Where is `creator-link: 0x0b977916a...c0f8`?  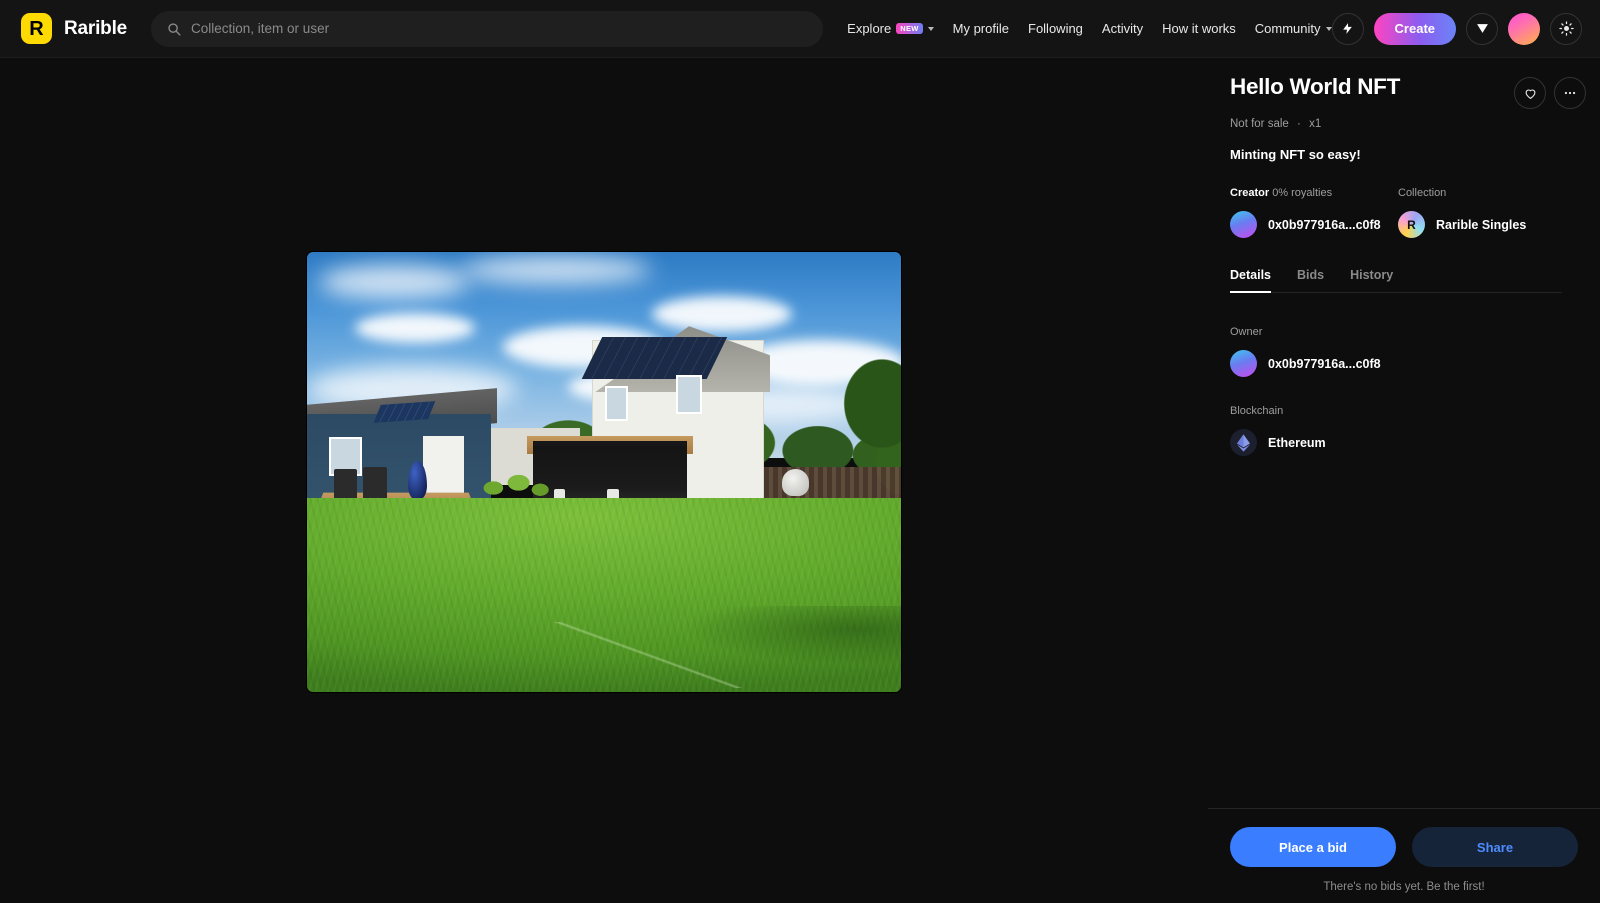 creator-link: 0x0b977916a...c0f8 is located at coordinates (1314, 224).